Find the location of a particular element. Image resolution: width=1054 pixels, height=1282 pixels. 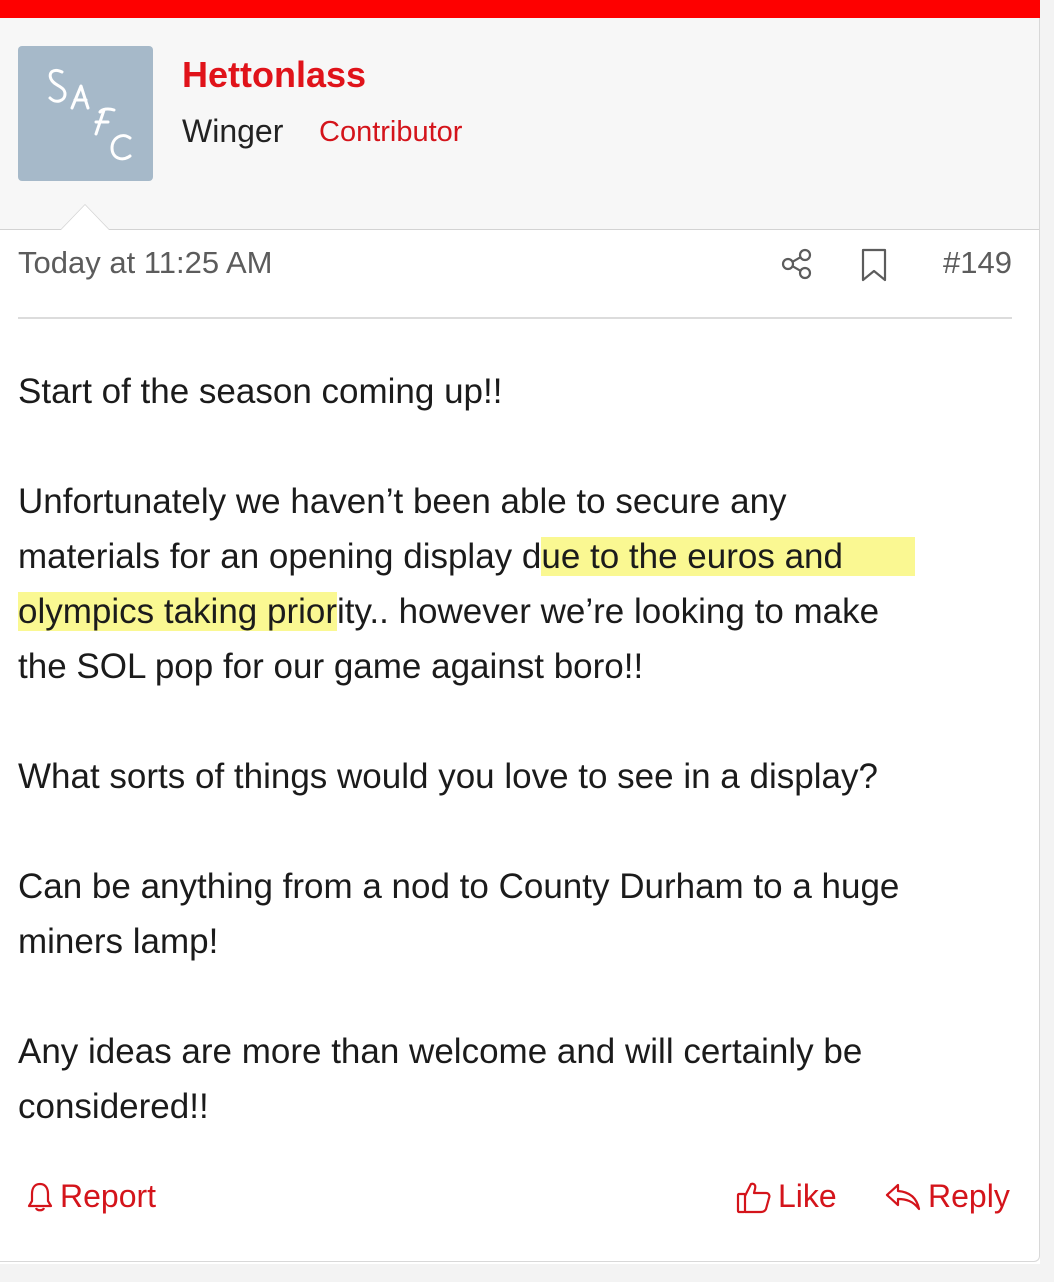

user-role-badge: Contributor is located at coordinates (391, 132).